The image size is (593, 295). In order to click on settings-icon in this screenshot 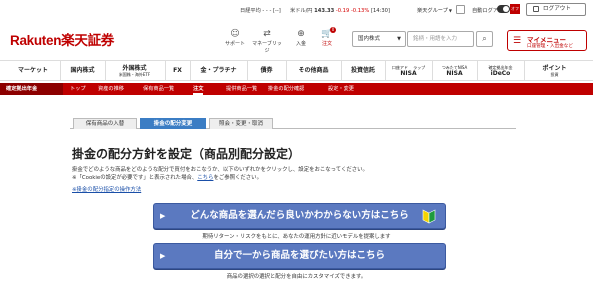, I will do `click(460, 9)`.